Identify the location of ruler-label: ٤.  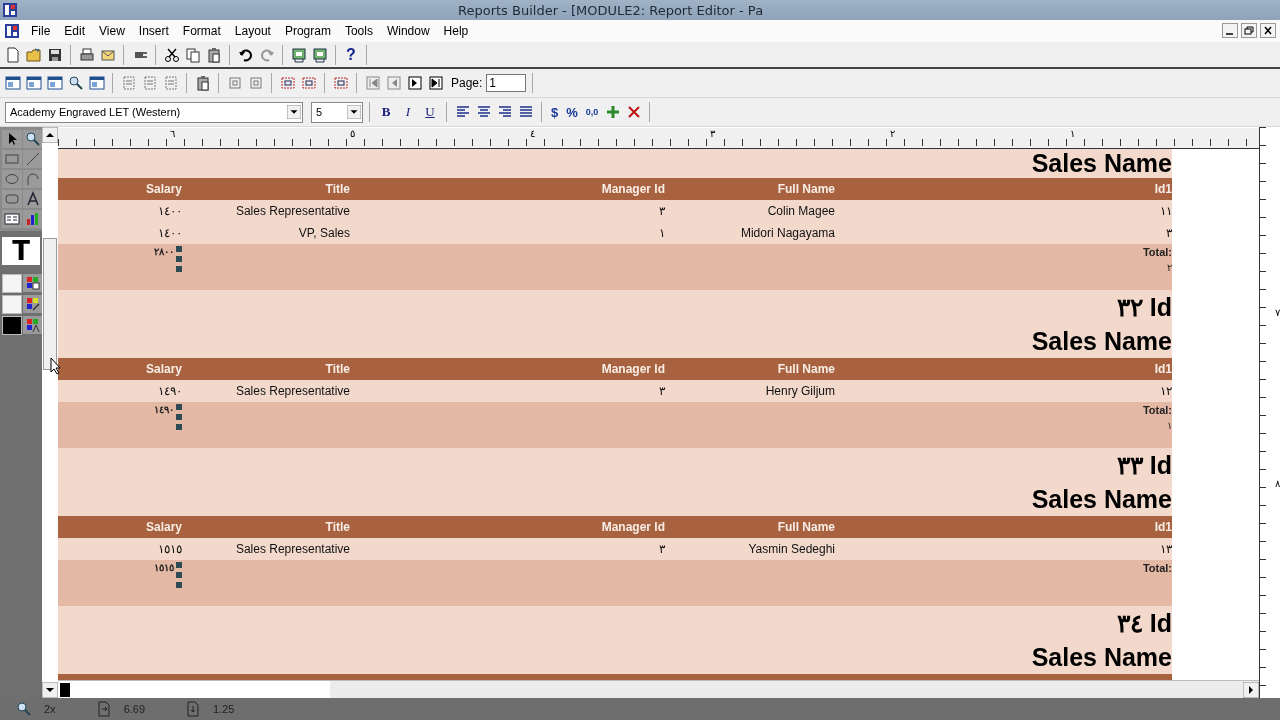
(533, 134).